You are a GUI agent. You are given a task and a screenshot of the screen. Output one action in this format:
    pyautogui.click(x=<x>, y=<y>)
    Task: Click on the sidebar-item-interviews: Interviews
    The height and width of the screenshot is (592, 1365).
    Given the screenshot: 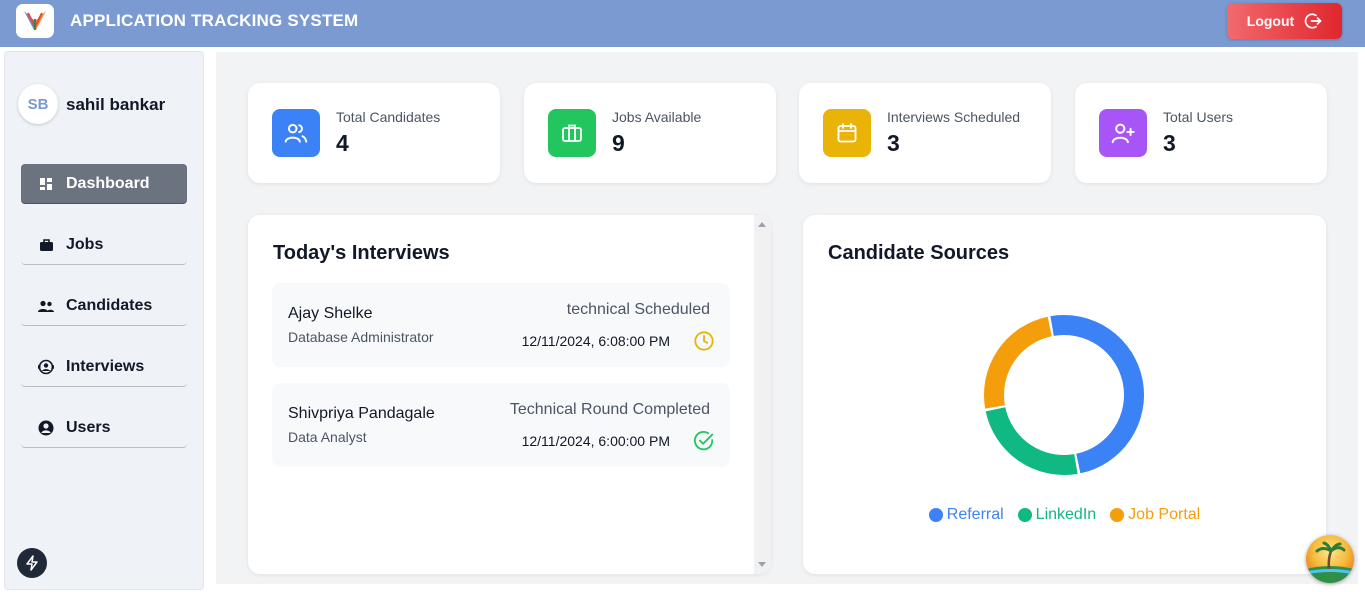 What is the action you would take?
    pyautogui.click(x=104, y=367)
    